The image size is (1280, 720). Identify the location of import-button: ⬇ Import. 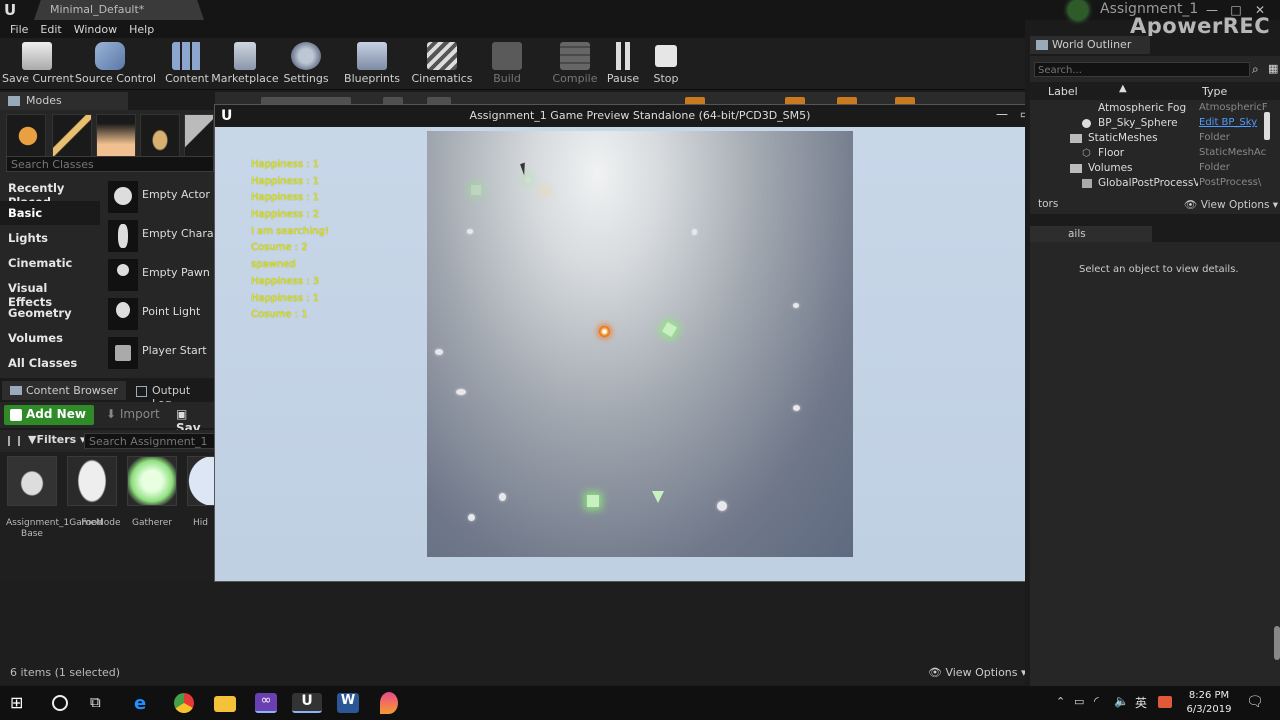
(133, 414).